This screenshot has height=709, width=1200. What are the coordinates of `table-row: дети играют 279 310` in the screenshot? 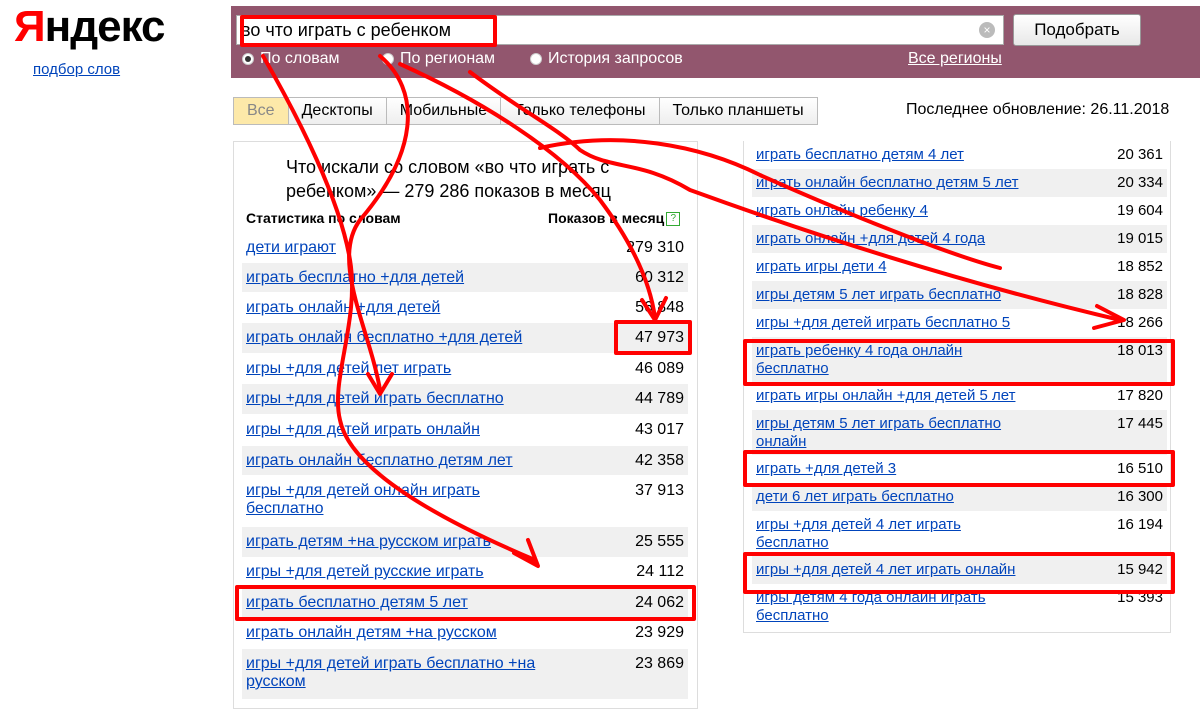 It's located at (465, 247).